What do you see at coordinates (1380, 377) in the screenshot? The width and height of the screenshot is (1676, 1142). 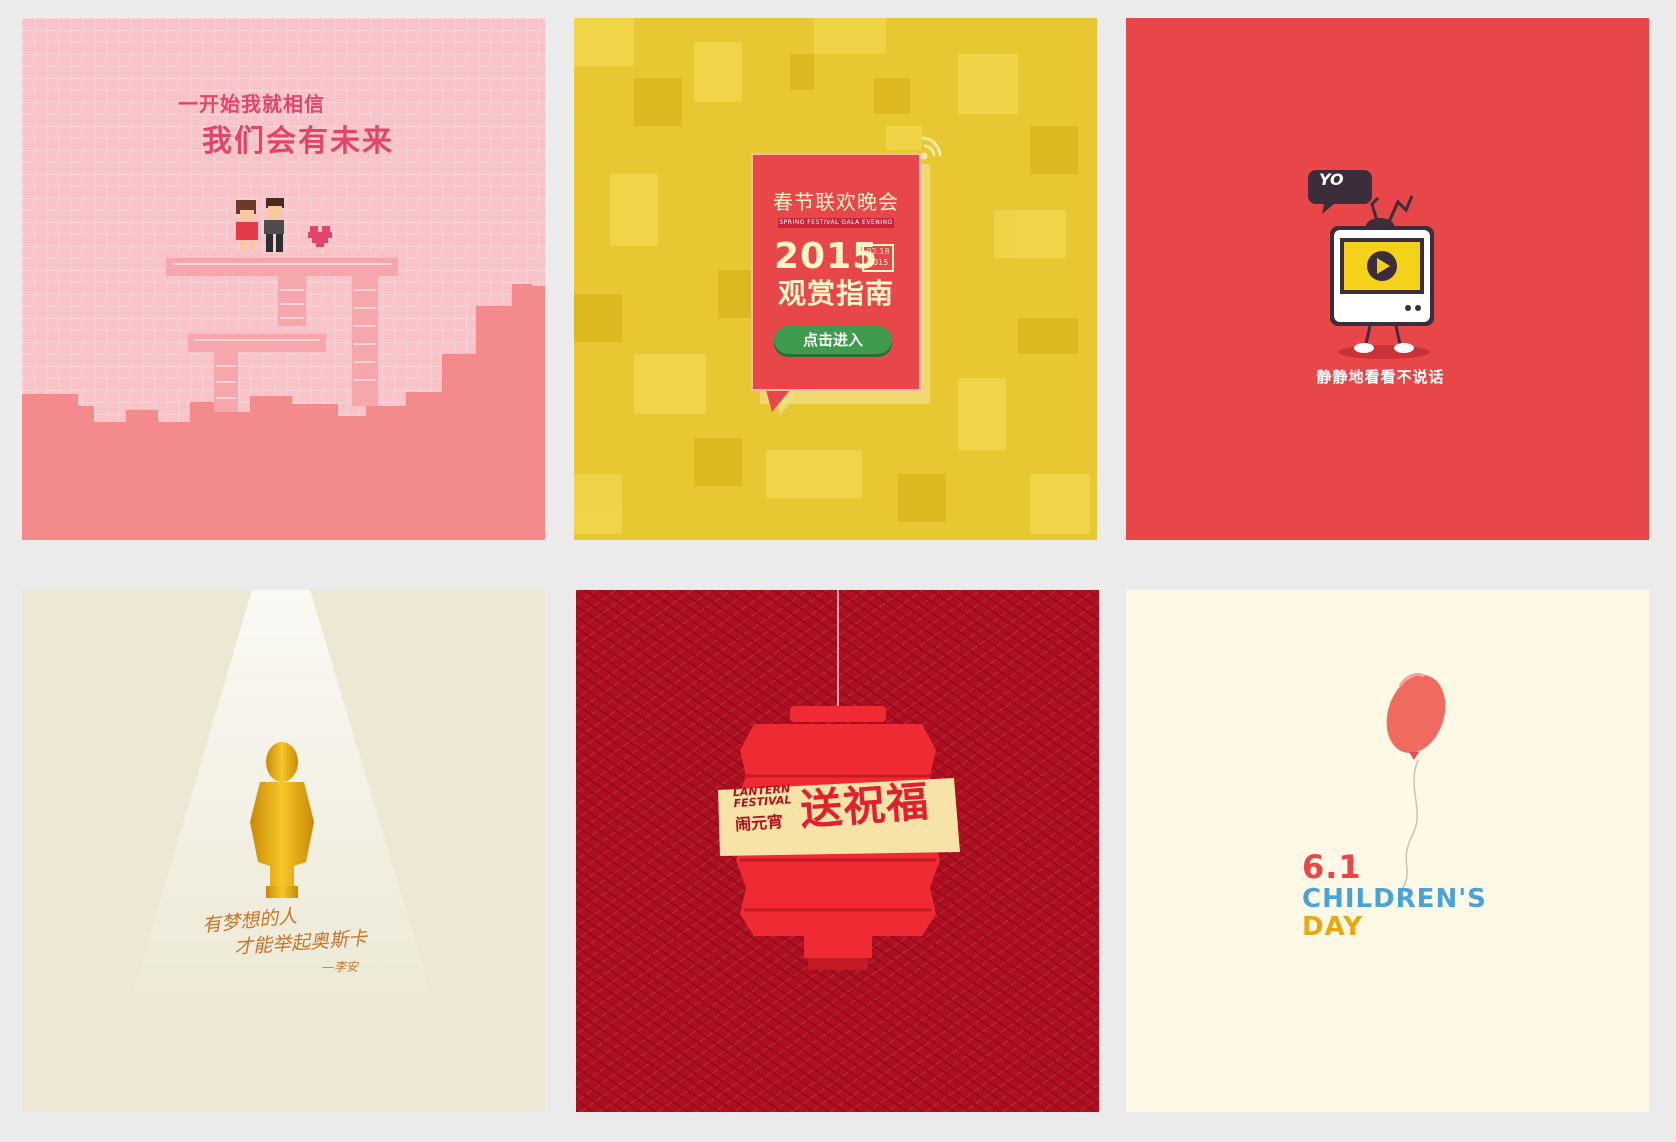 I see `tv-caption: 静静地看看不说话` at bounding box center [1380, 377].